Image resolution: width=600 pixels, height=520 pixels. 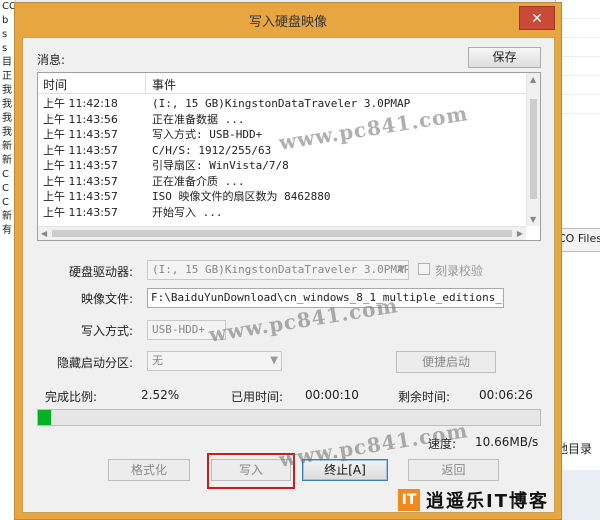 I want to click on site-logo: IT 逍遥乐IT博客, so click(x=473, y=500).